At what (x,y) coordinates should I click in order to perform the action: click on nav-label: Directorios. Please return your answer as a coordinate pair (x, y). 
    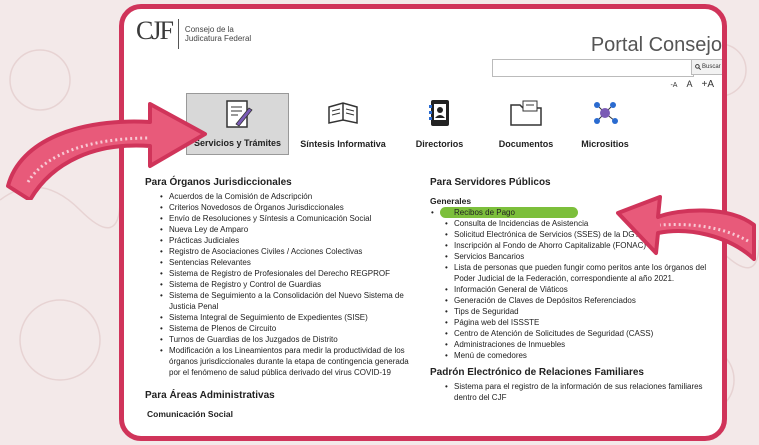
    Looking at the image, I should click on (439, 144).